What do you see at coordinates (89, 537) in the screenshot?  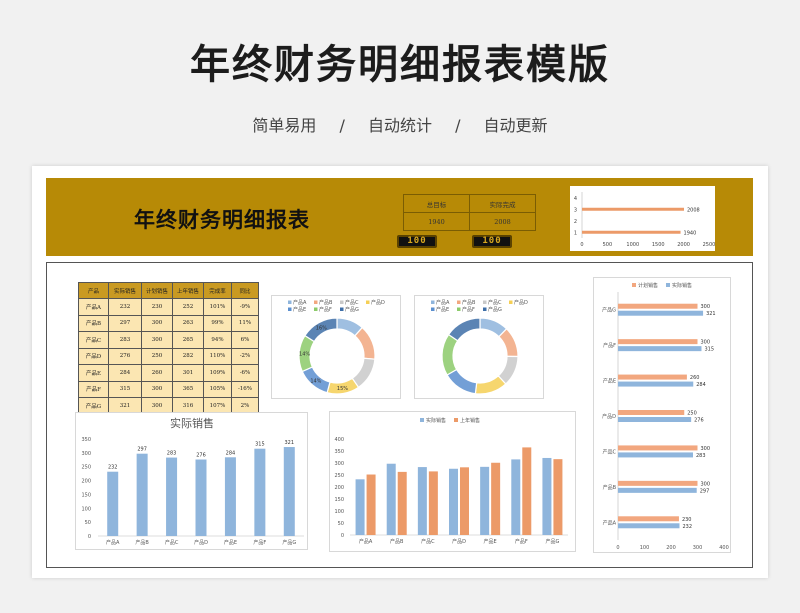 I see `y-tick-label: 0` at bounding box center [89, 537].